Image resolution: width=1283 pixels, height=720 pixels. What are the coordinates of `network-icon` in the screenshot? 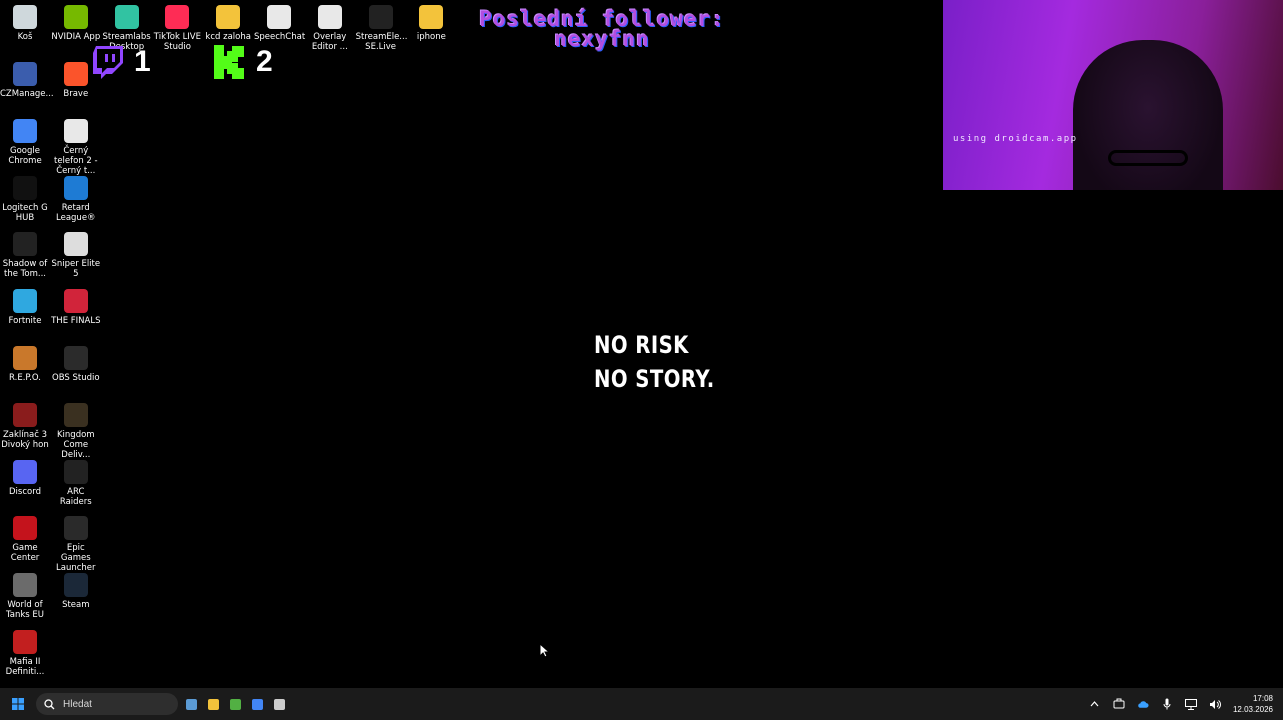 It's located at (1190, 704).